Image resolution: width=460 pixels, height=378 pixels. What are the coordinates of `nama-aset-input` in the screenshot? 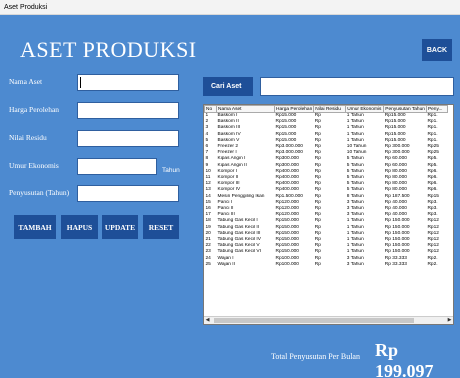 It's located at (128, 82).